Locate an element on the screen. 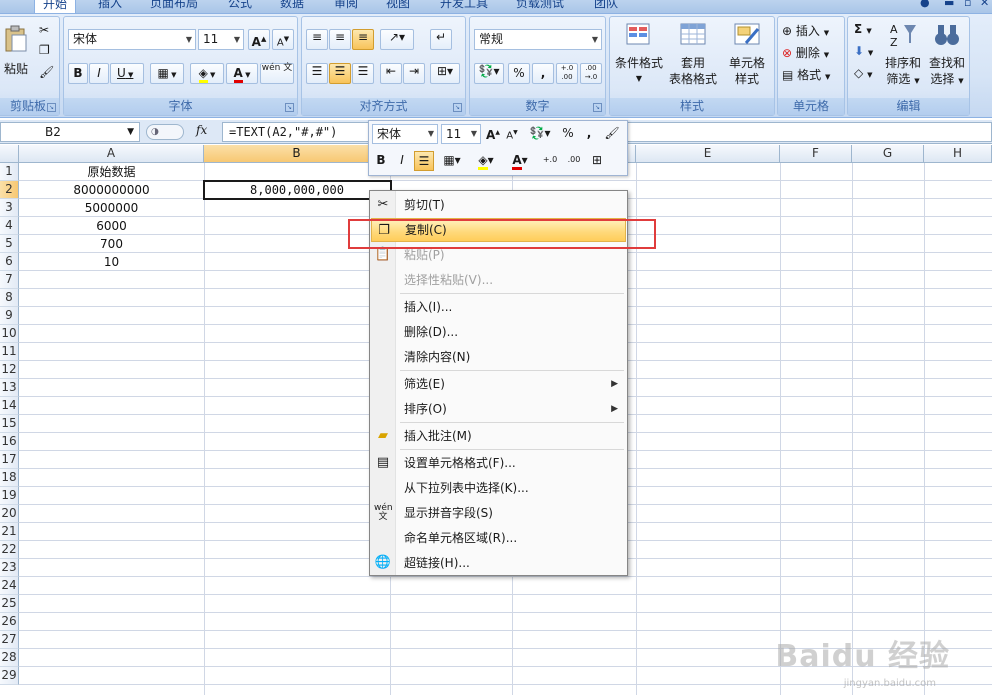  column-header-g: G is located at coordinates (888, 154).